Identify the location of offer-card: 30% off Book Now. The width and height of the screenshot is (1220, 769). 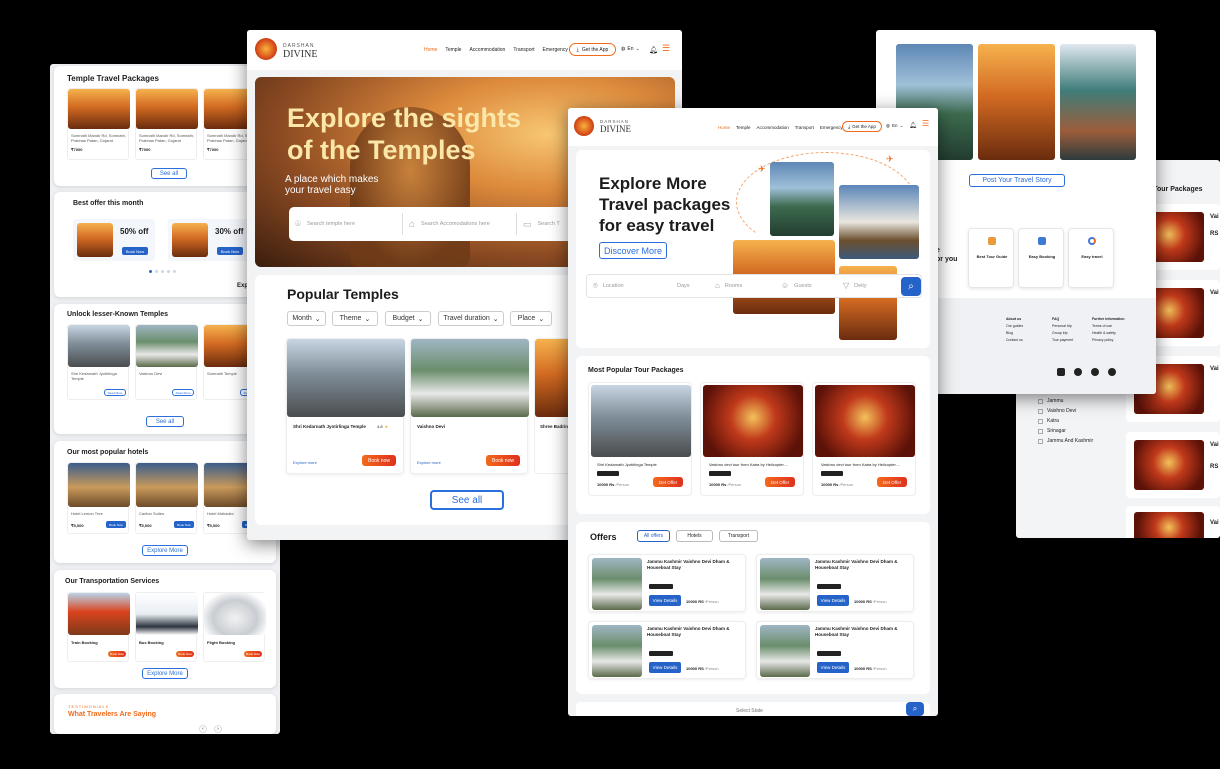
(209, 240).